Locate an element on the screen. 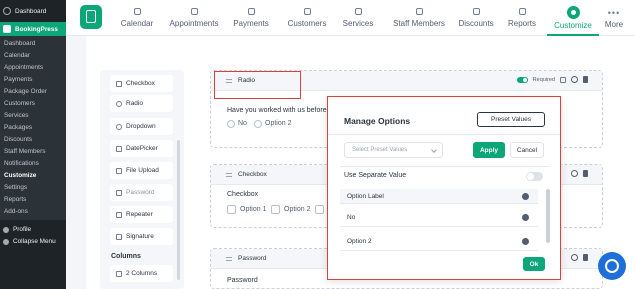  nav-services: Services is located at coordinates (358, 18).